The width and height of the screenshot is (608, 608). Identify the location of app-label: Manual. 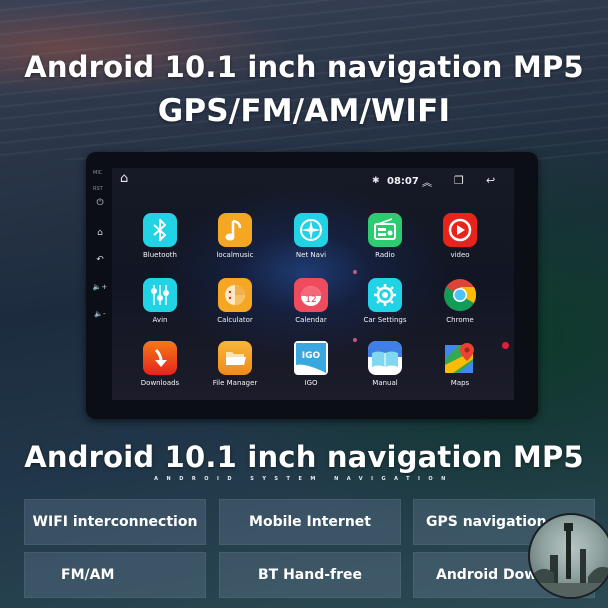
(385, 383).